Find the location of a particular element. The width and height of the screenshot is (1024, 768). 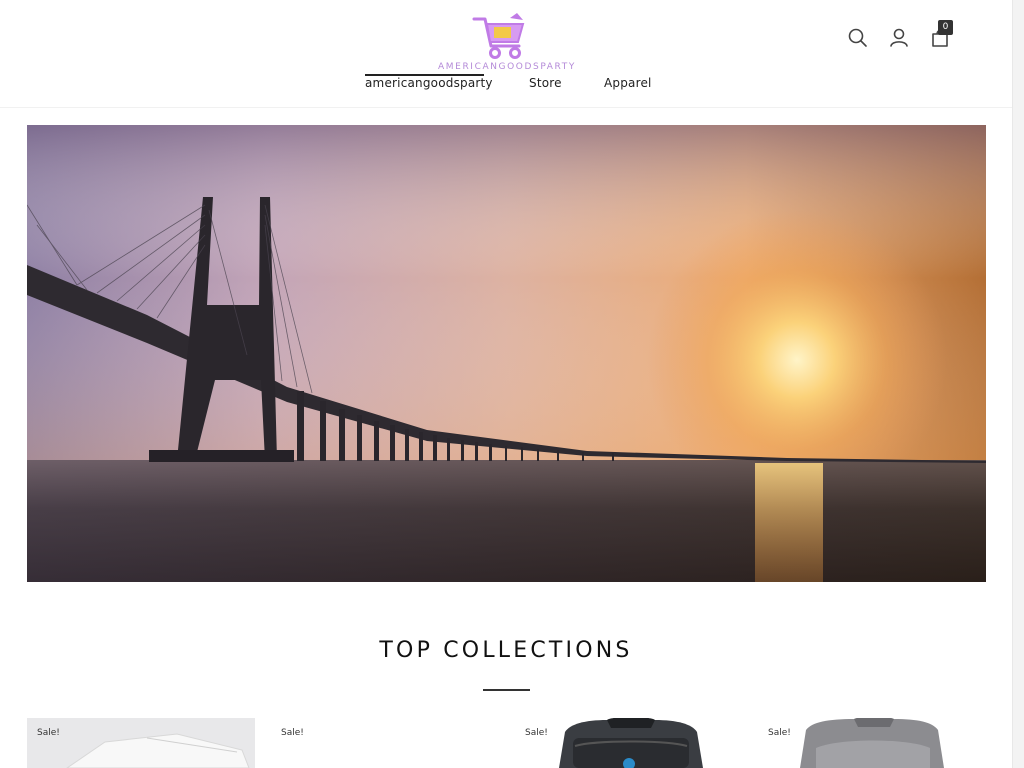

site-logo: AMERICANGOODSPARTY is located at coordinates (507, 41).